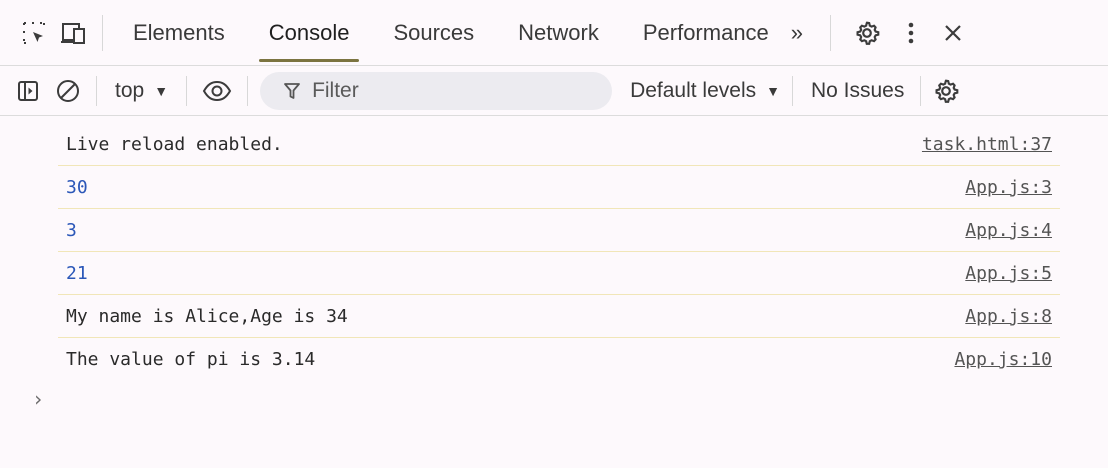  I want to click on filter-placeholder: Filter, so click(335, 90).